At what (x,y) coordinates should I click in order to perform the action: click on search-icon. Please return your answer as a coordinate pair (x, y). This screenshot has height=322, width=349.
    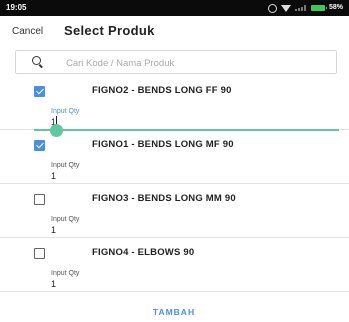
    Looking at the image, I should click on (36, 60).